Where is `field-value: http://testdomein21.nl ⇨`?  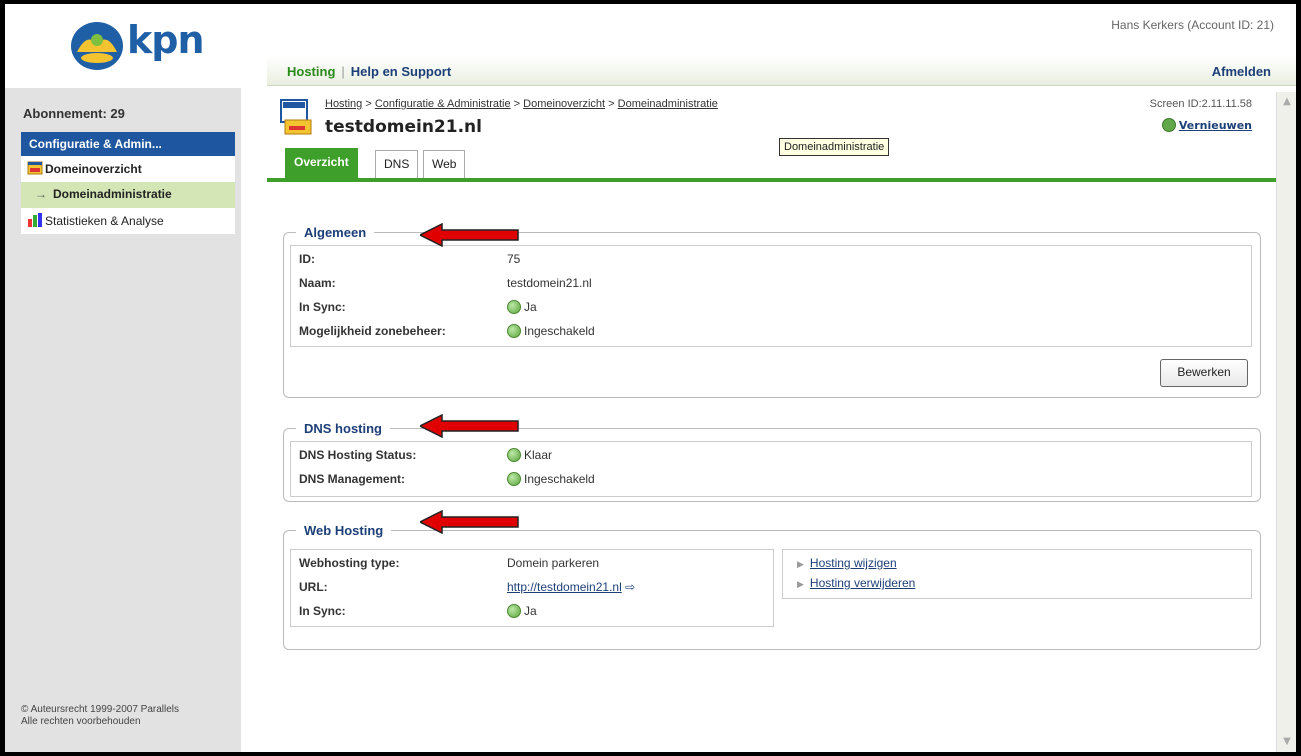 field-value: http://testdomein21.nl ⇨ is located at coordinates (571, 587).